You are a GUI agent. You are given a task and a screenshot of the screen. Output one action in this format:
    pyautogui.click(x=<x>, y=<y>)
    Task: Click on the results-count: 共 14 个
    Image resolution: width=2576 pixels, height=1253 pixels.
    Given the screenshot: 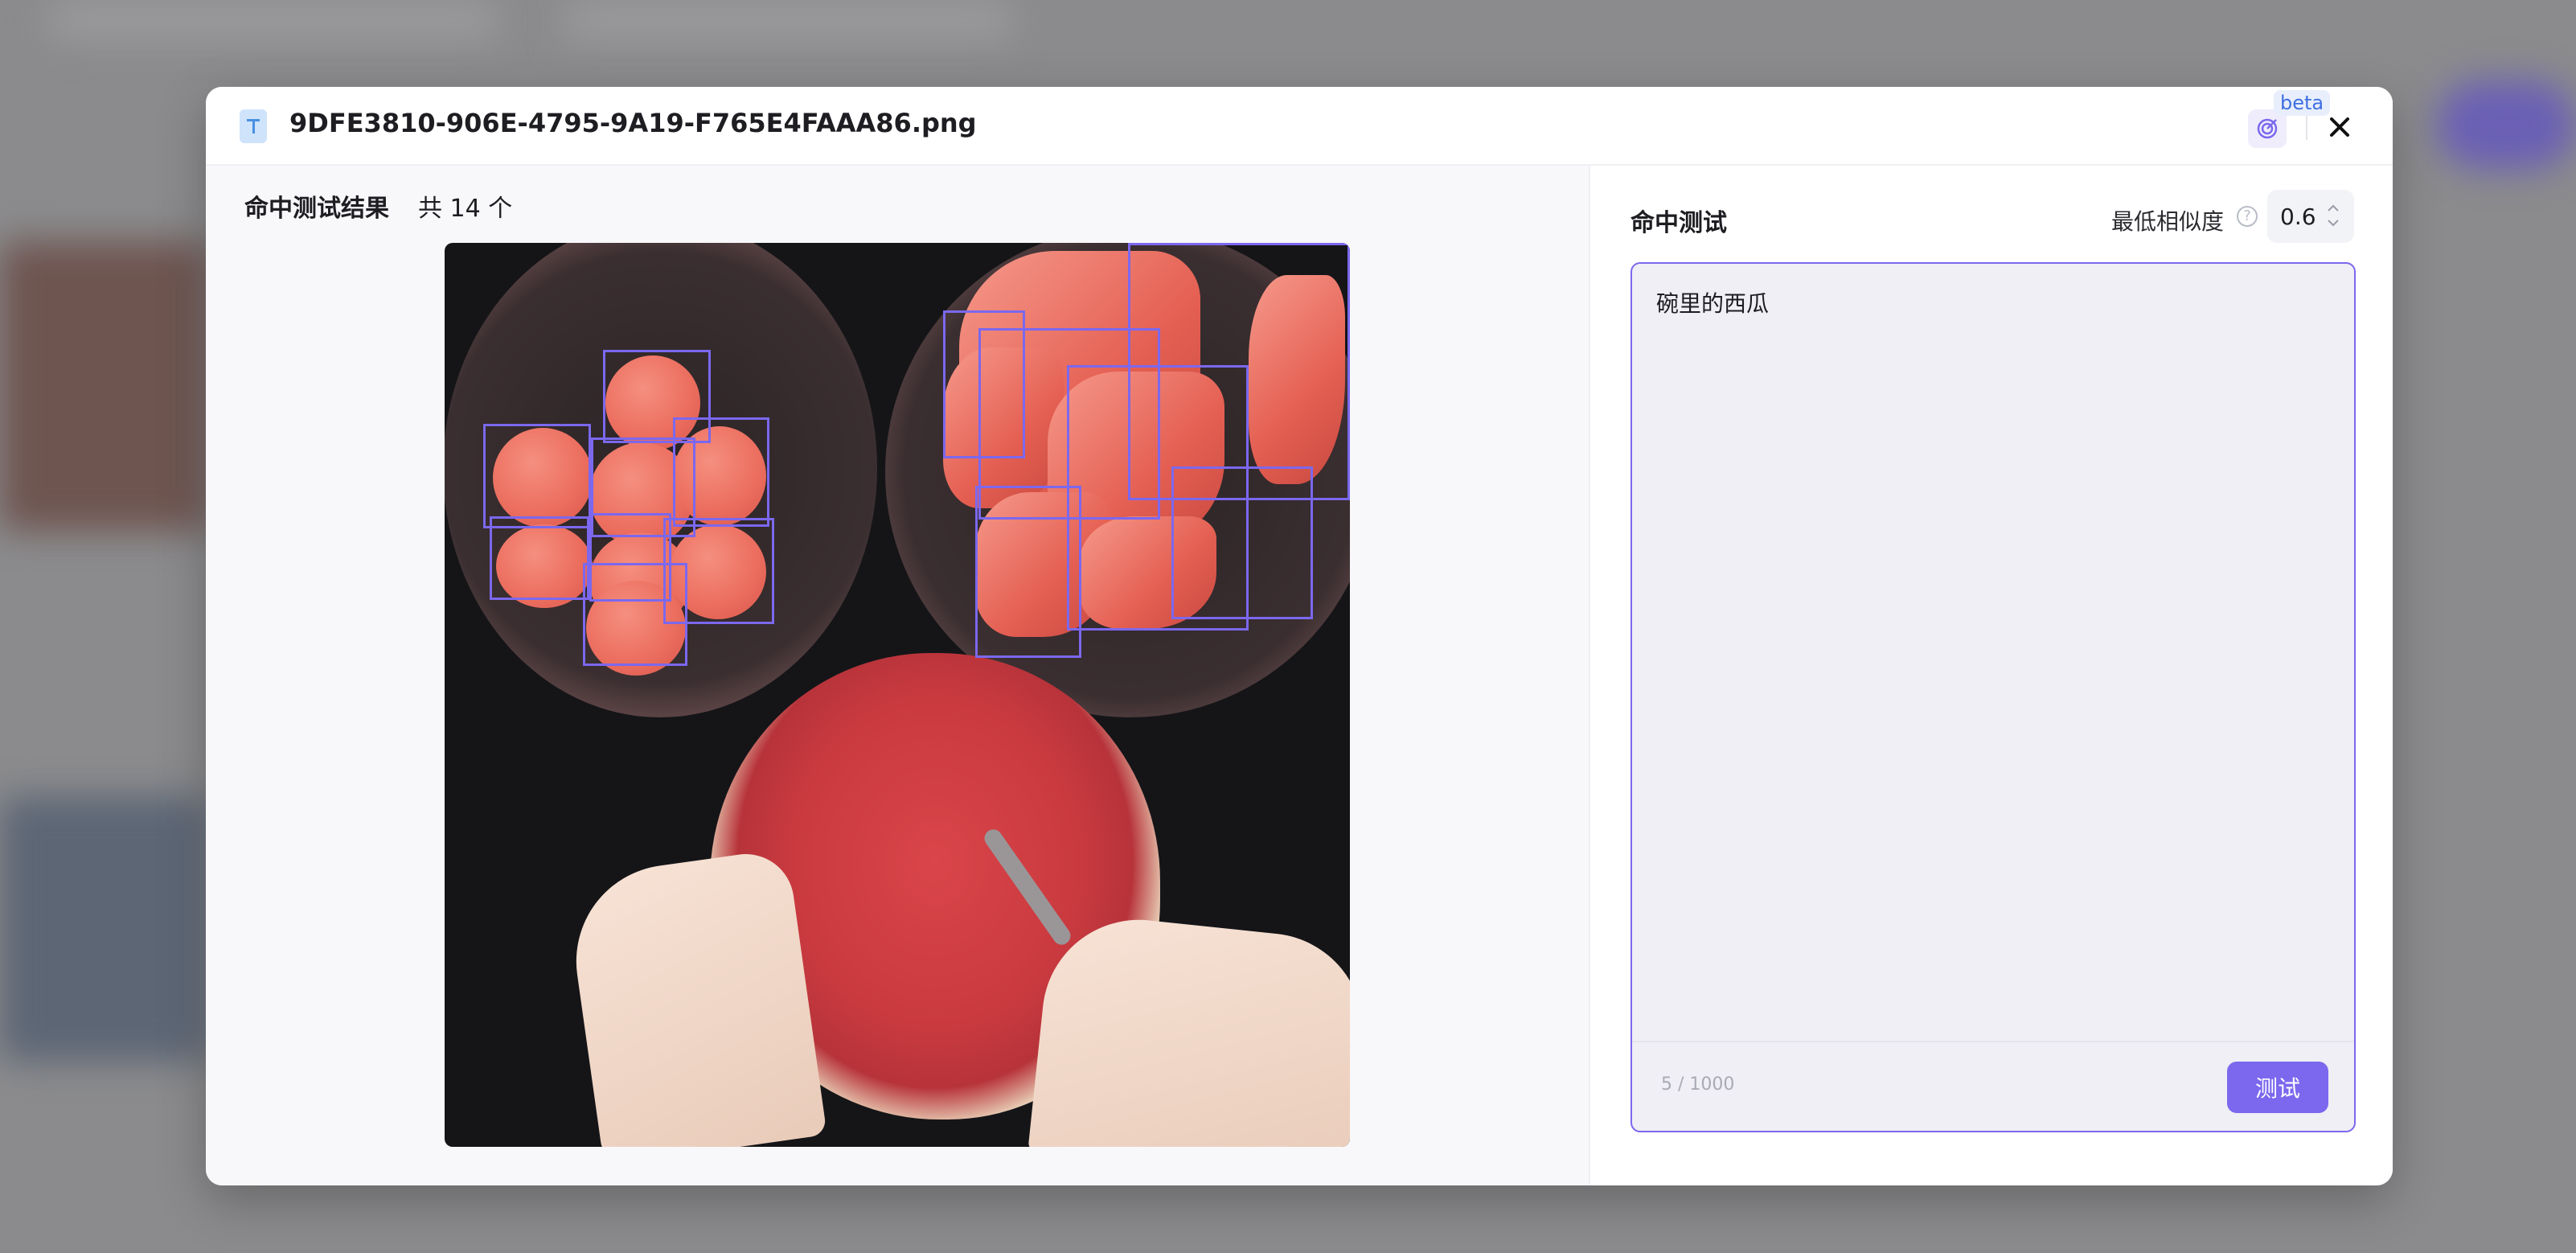 What is the action you would take?
    pyautogui.click(x=466, y=209)
    